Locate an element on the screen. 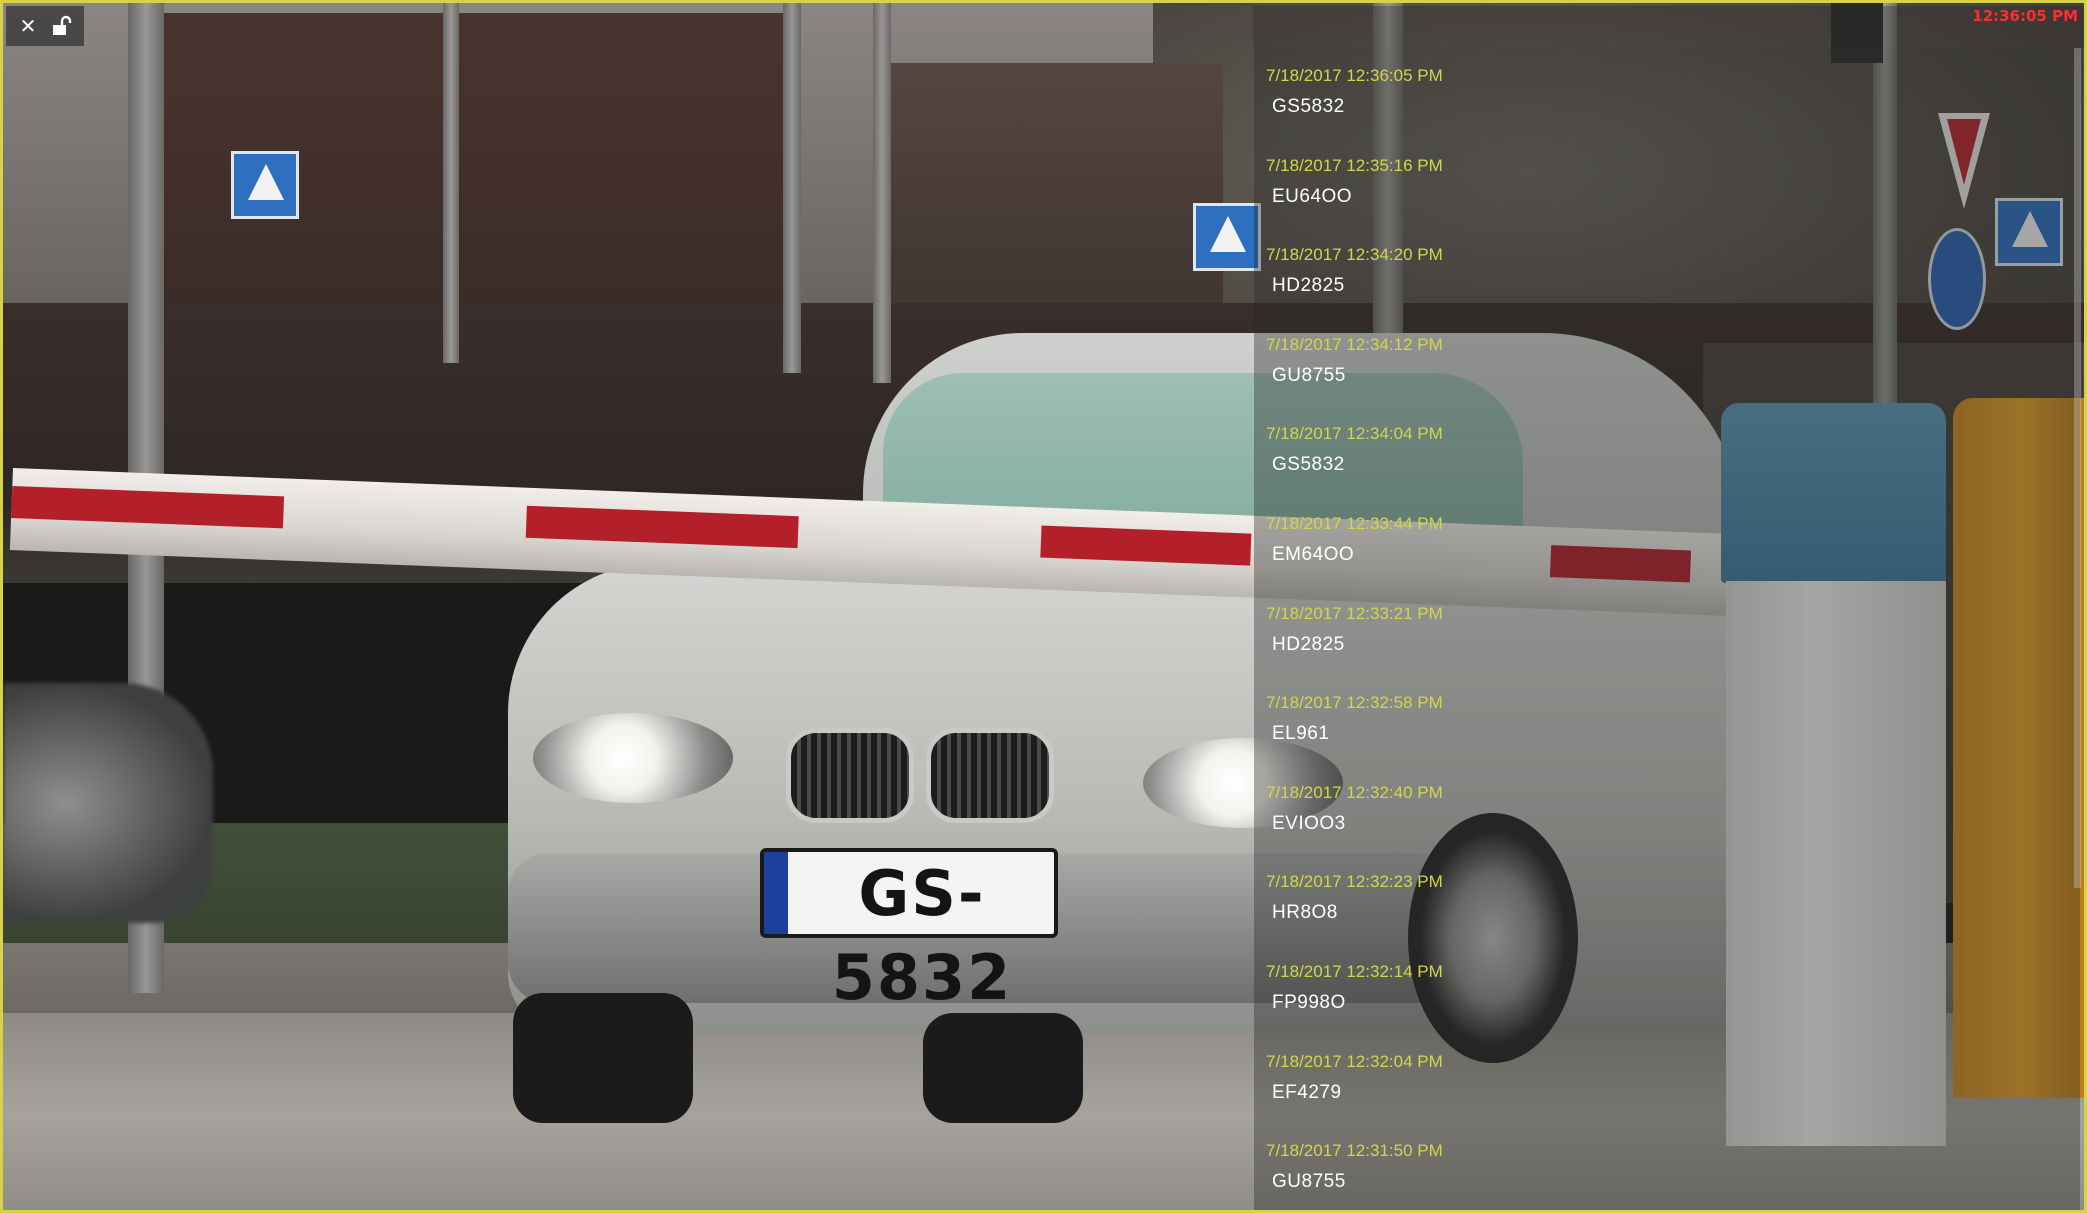 The image size is (2087, 1213). plate-log-entry: 7/18/2017 12:34:12 PM GU8755 is located at coordinates (1354, 379).